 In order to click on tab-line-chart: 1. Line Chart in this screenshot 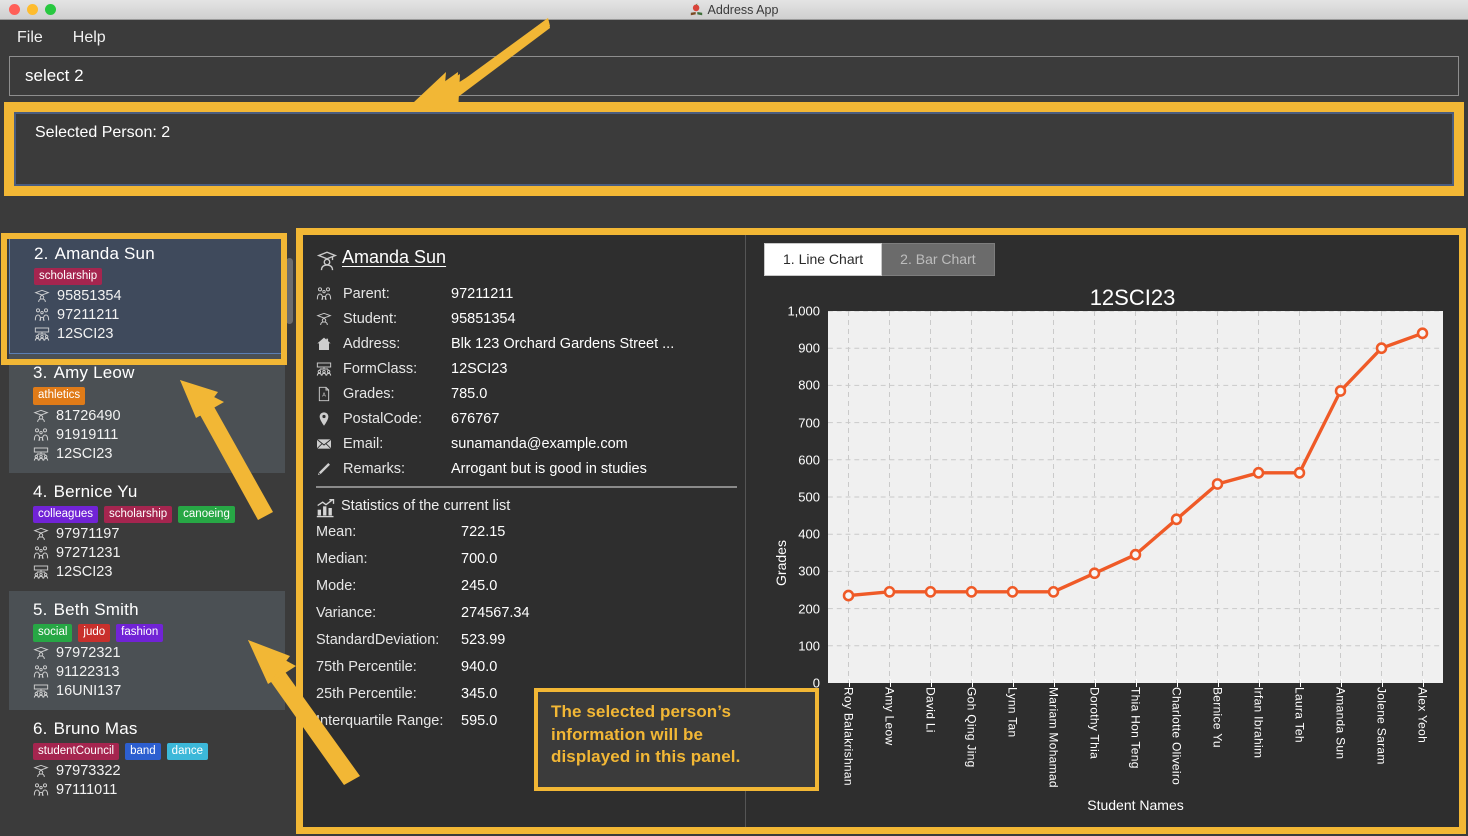, I will do `click(823, 259)`.